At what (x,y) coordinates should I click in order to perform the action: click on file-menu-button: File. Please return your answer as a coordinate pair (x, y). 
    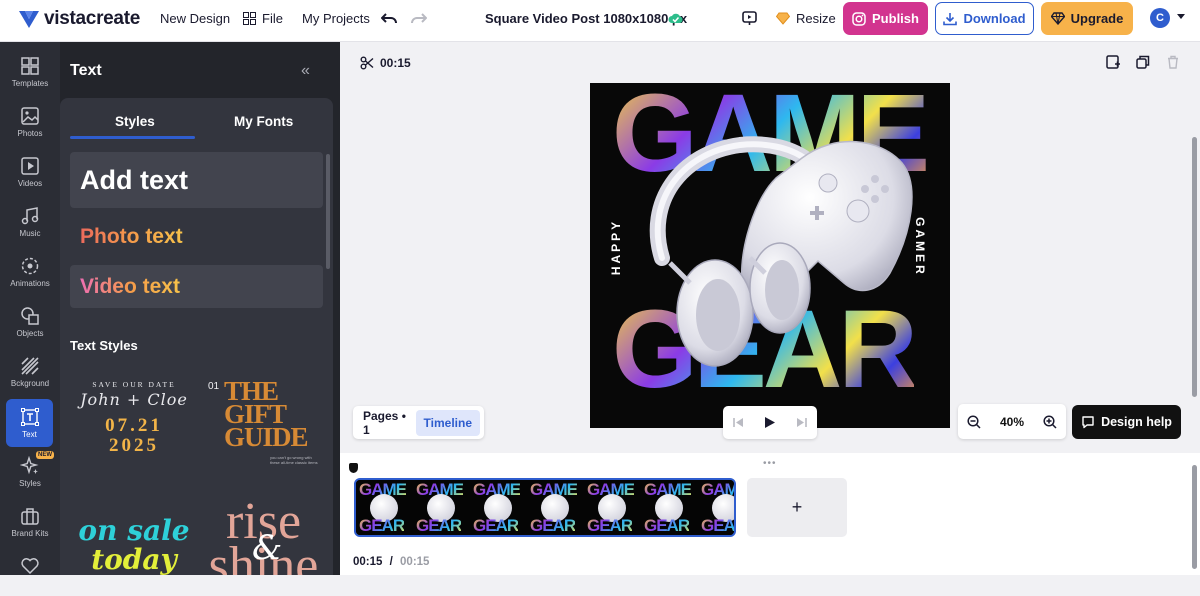
    Looking at the image, I should click on (263, 18).